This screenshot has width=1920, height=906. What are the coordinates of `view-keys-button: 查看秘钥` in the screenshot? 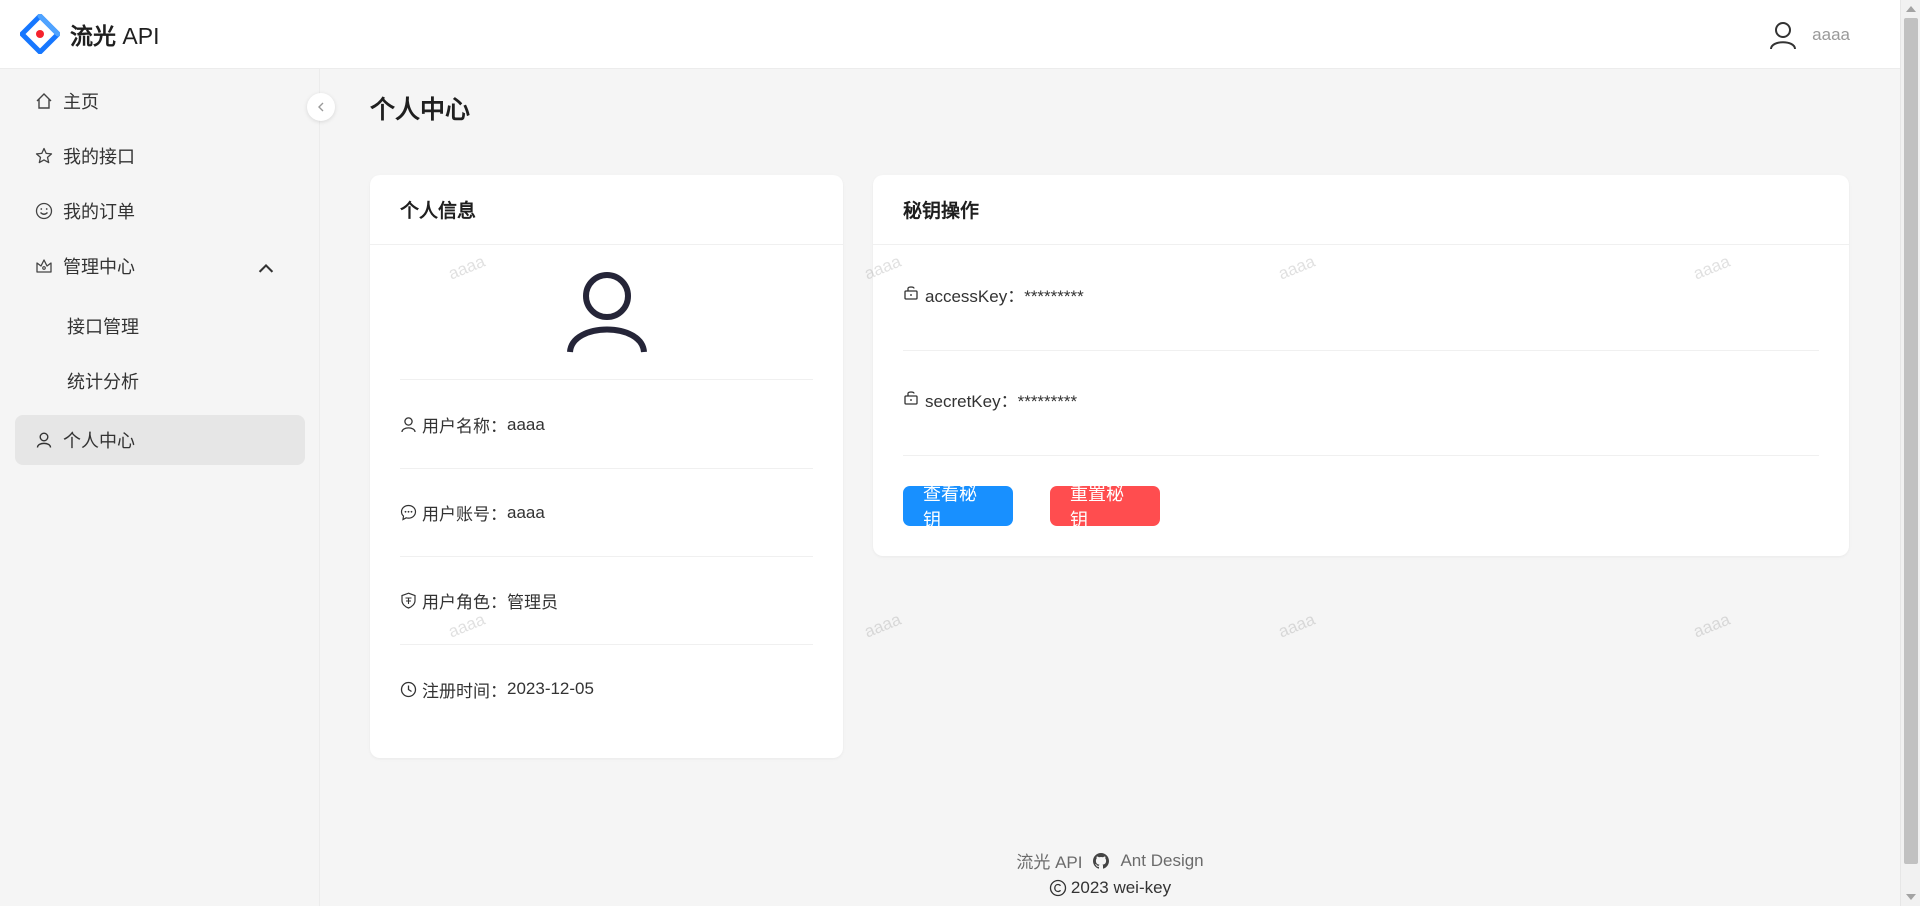 It's located at (958, 507).